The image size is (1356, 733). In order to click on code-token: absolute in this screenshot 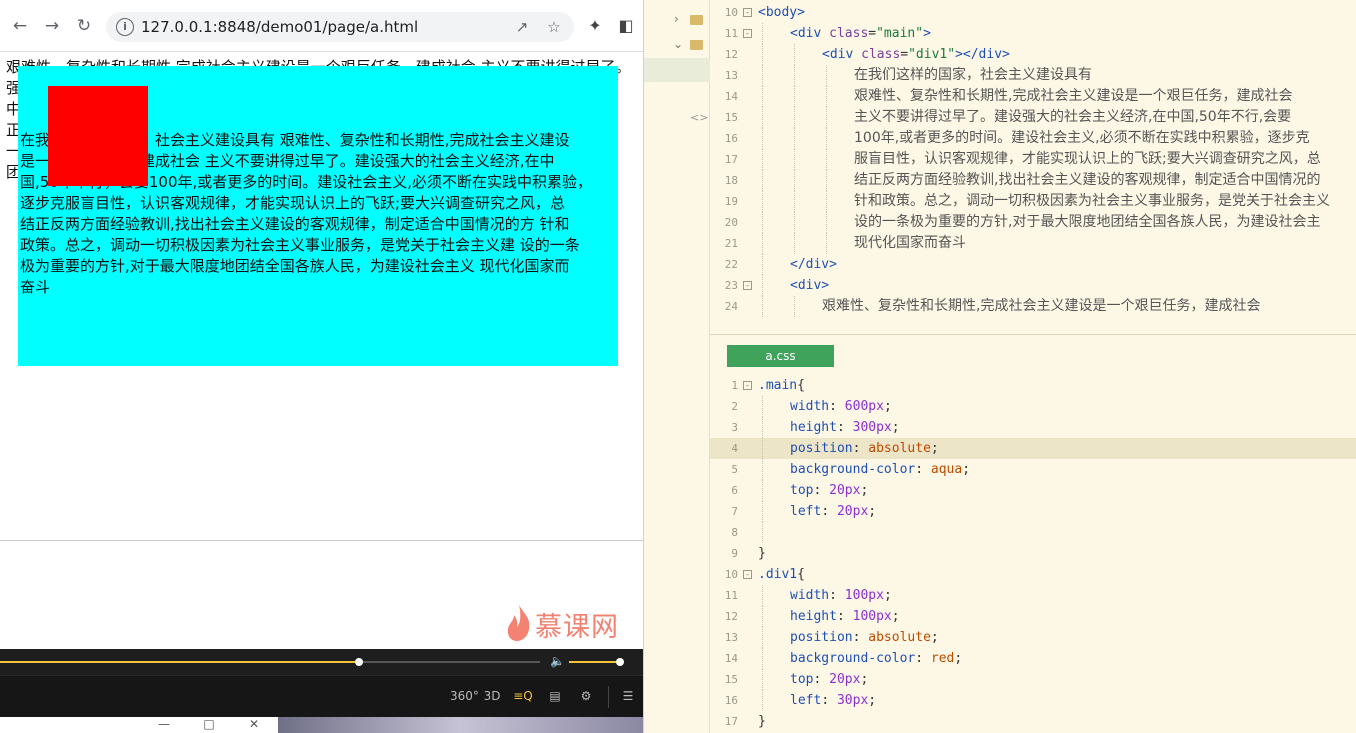, I will do `click(899, 637)`.